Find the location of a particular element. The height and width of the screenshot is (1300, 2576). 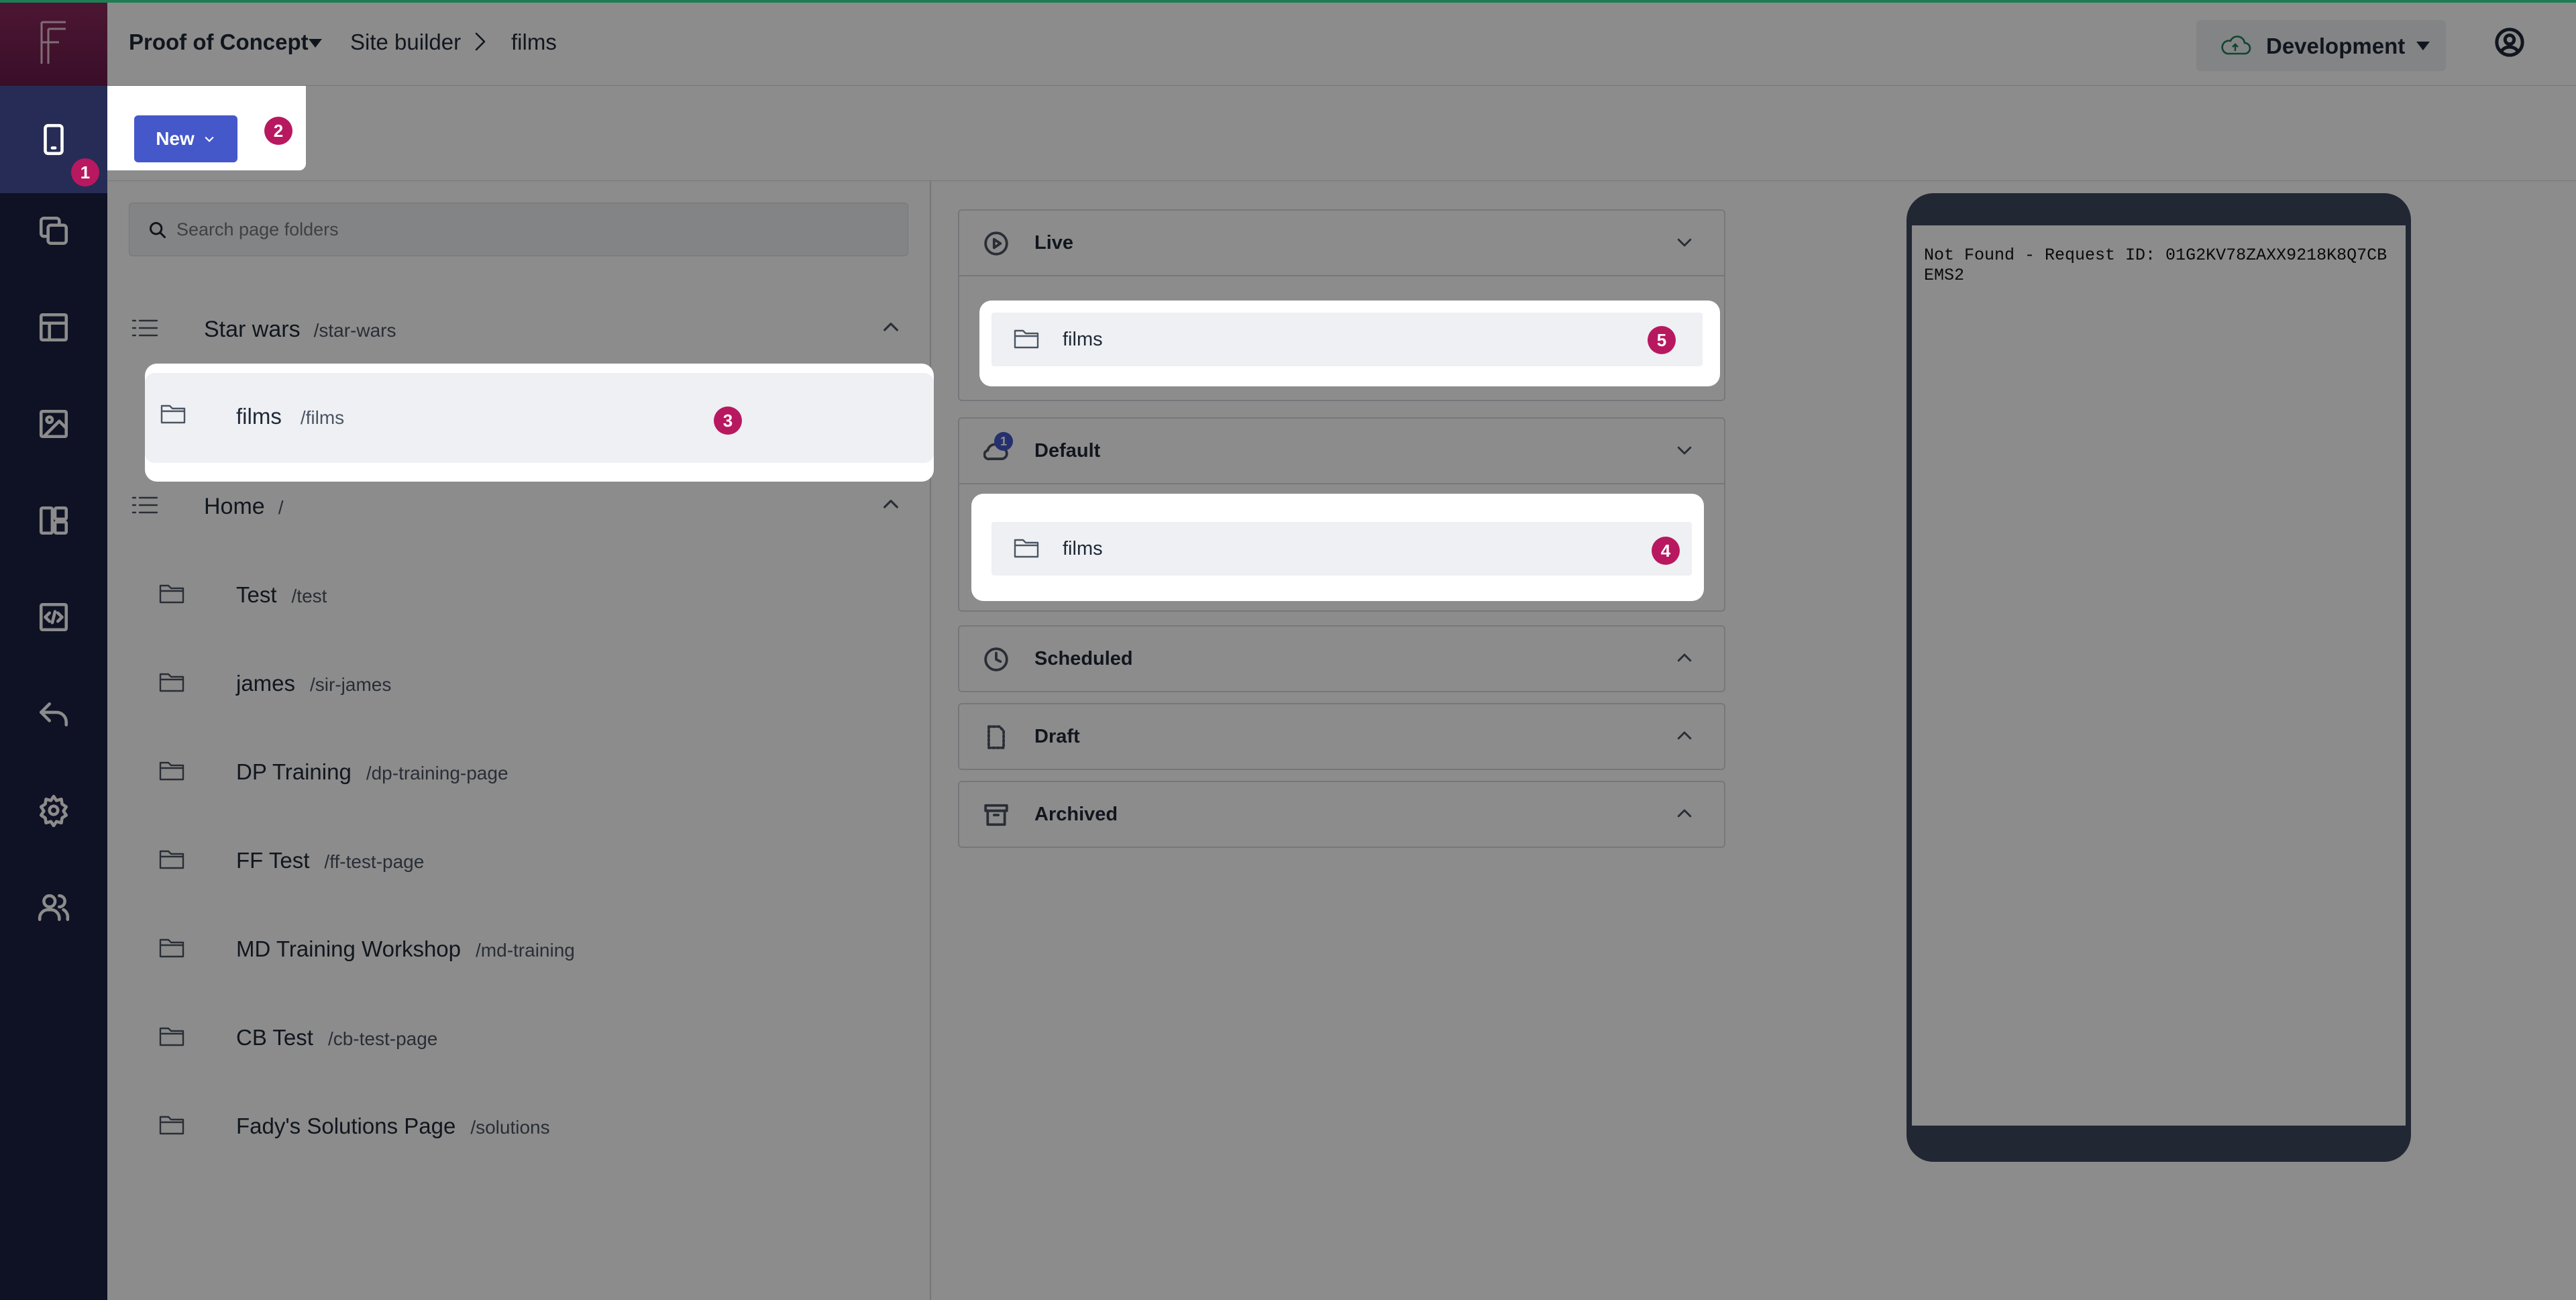

sidebar-item-layouts is located at coordinates (53, 328).